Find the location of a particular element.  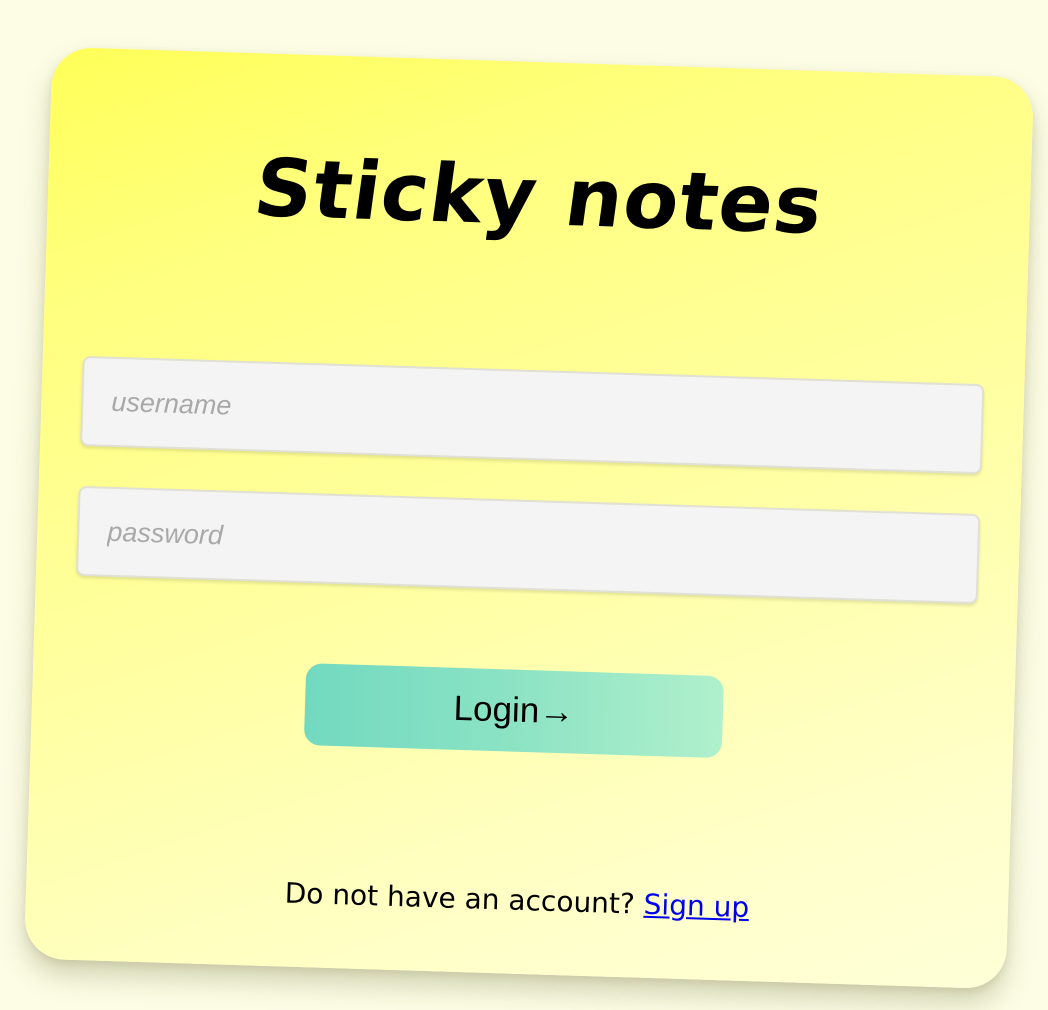

signup-link: Sign up is located at coordinates (696, 906).